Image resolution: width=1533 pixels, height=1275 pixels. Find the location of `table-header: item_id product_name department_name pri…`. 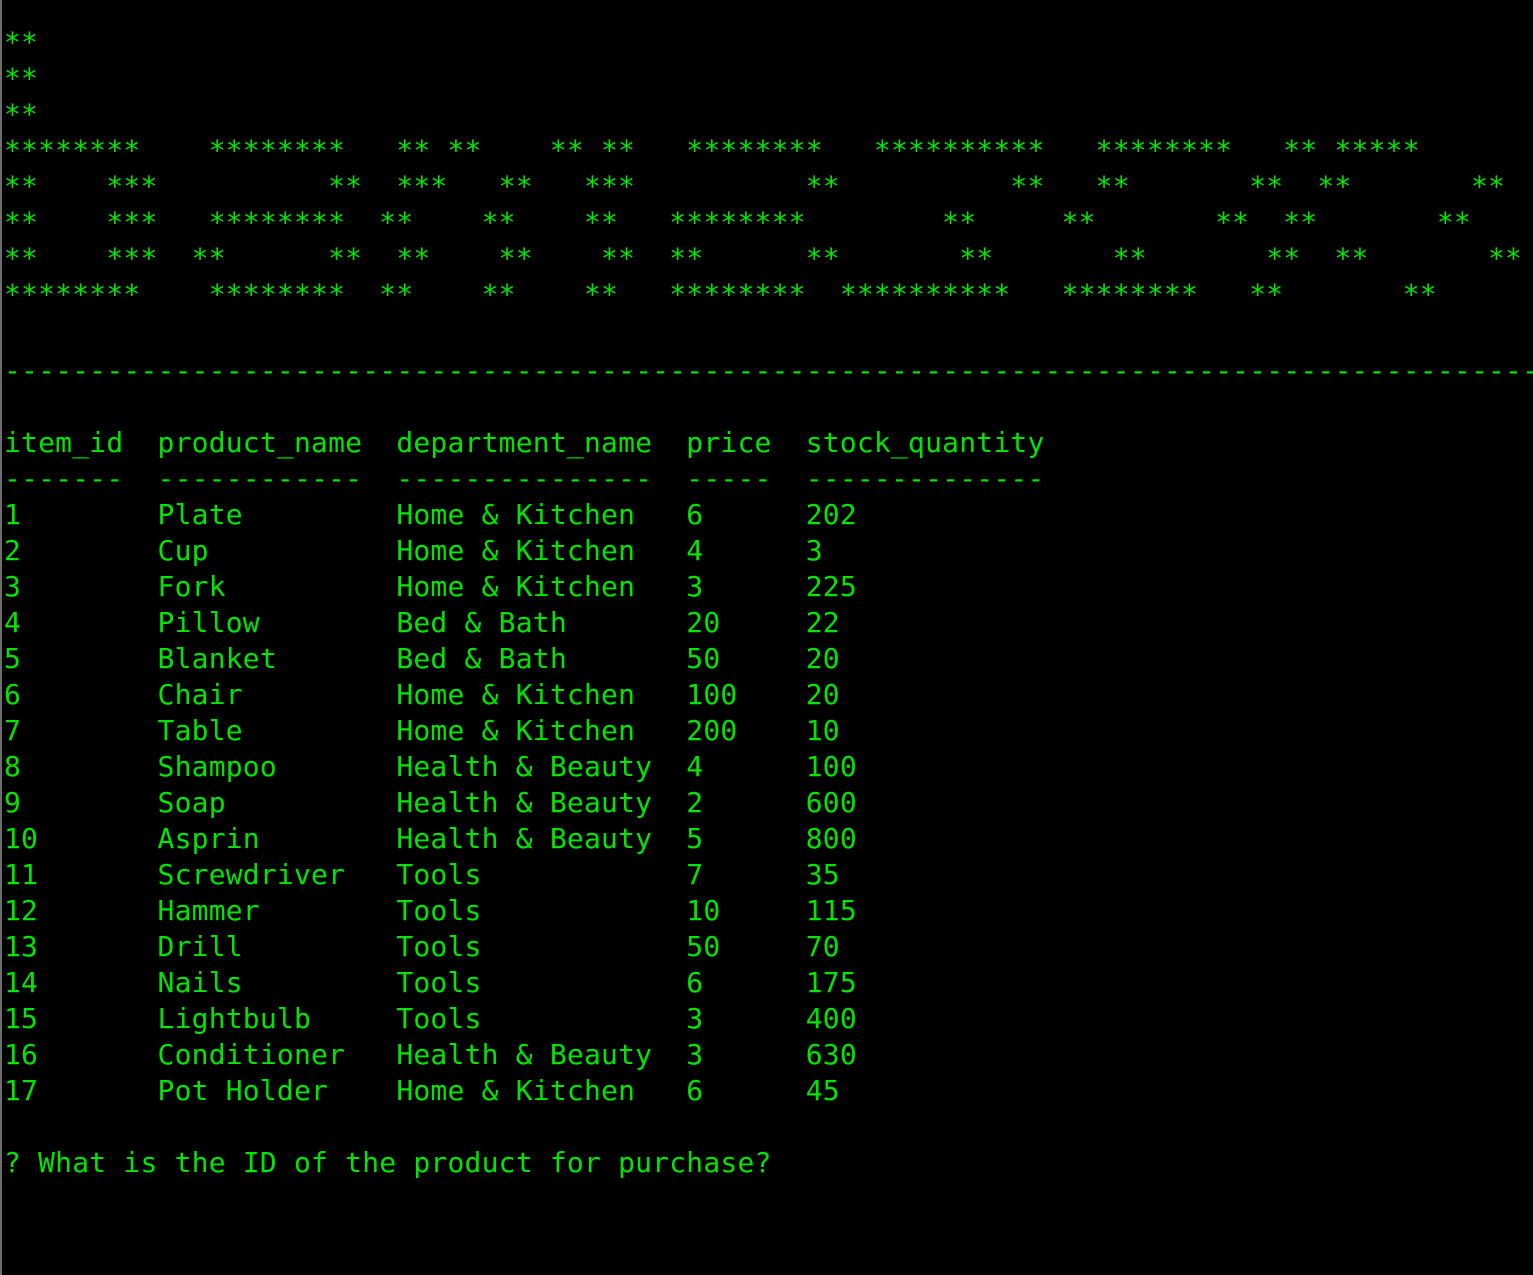

table-header: item_id product_name department_name pri… is located at coordinates (524, 442).